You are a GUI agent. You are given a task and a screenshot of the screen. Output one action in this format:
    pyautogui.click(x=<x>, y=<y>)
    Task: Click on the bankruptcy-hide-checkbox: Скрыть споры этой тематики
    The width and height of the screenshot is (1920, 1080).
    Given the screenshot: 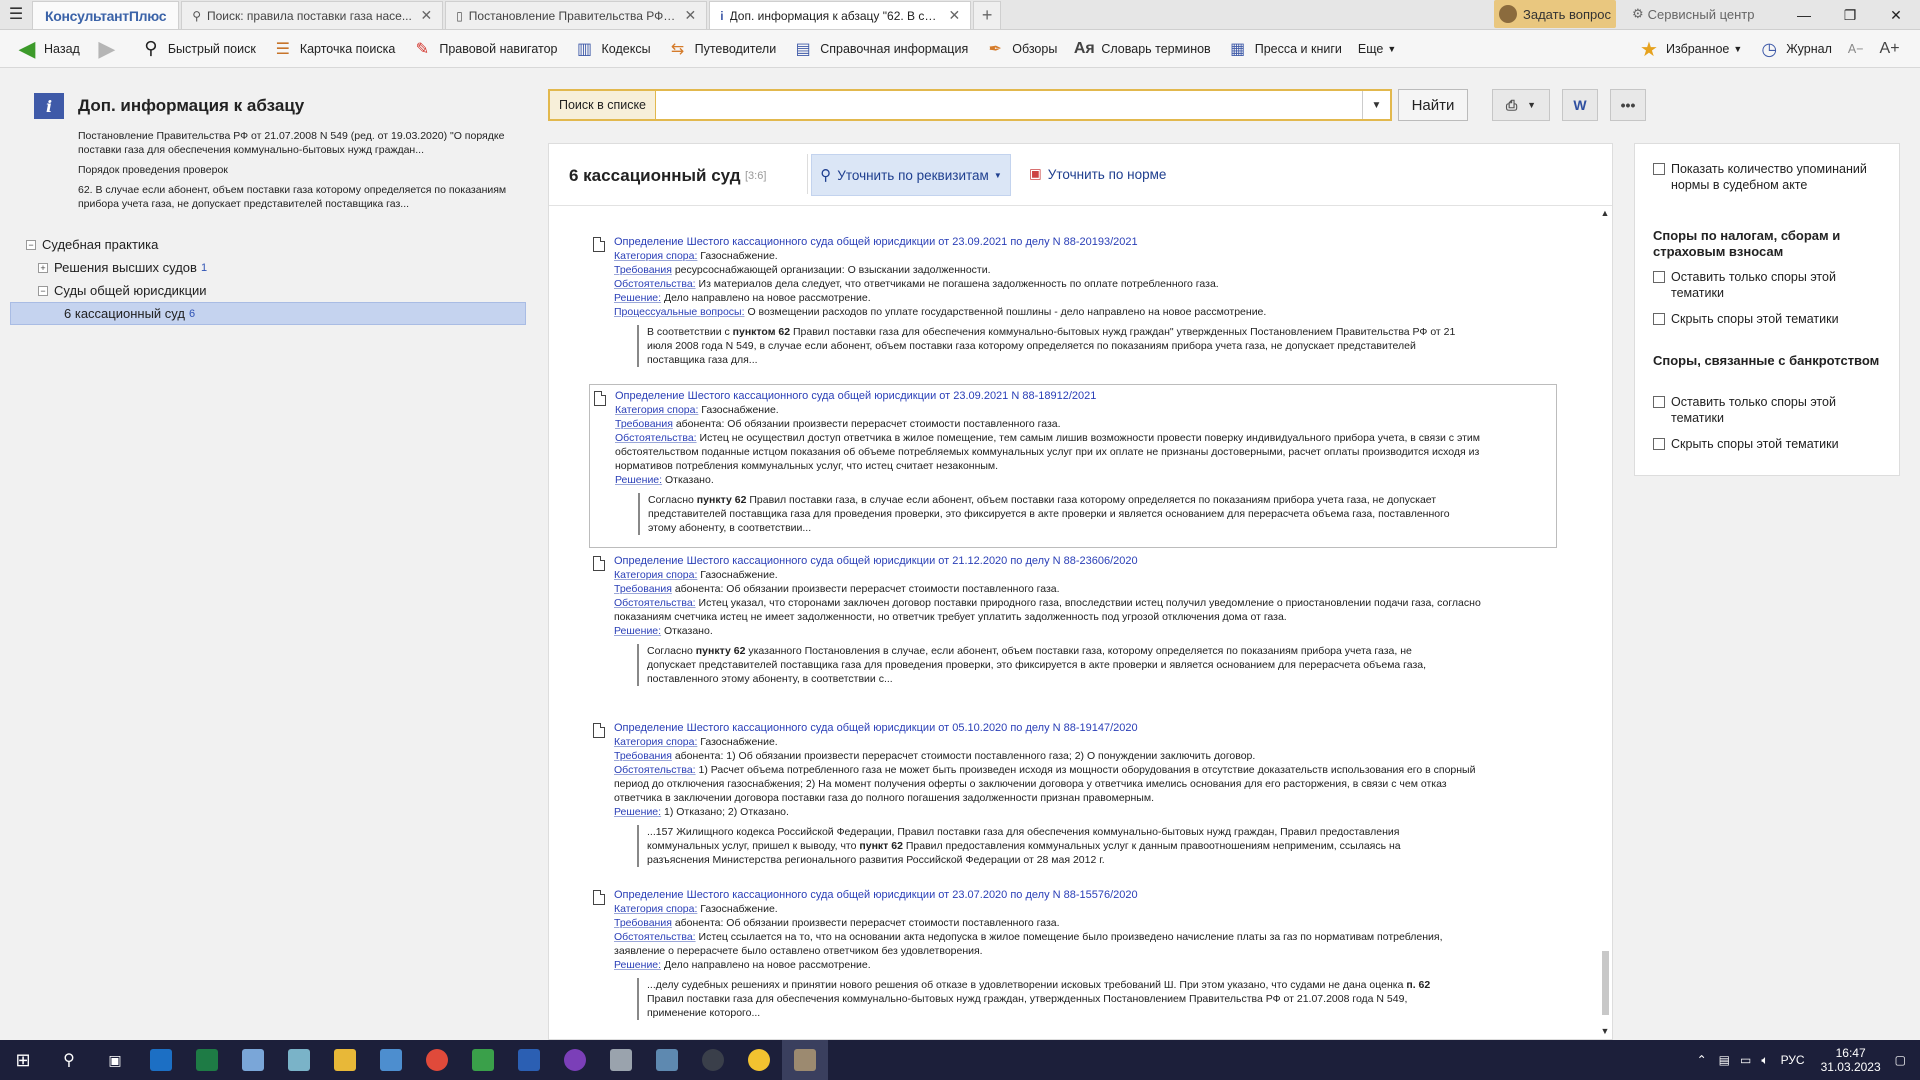 What is the action you would take?
    pyautogui.click(x=1769, y=444)
    